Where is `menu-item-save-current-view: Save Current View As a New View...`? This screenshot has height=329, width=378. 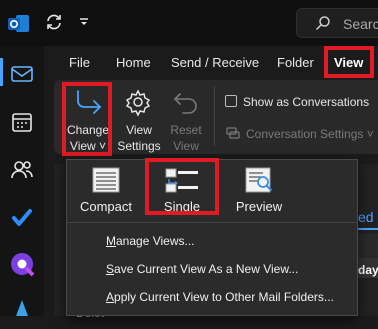 menu-item-save-current-view: Save Current View As a New View... is located at coordinates (202, 269).